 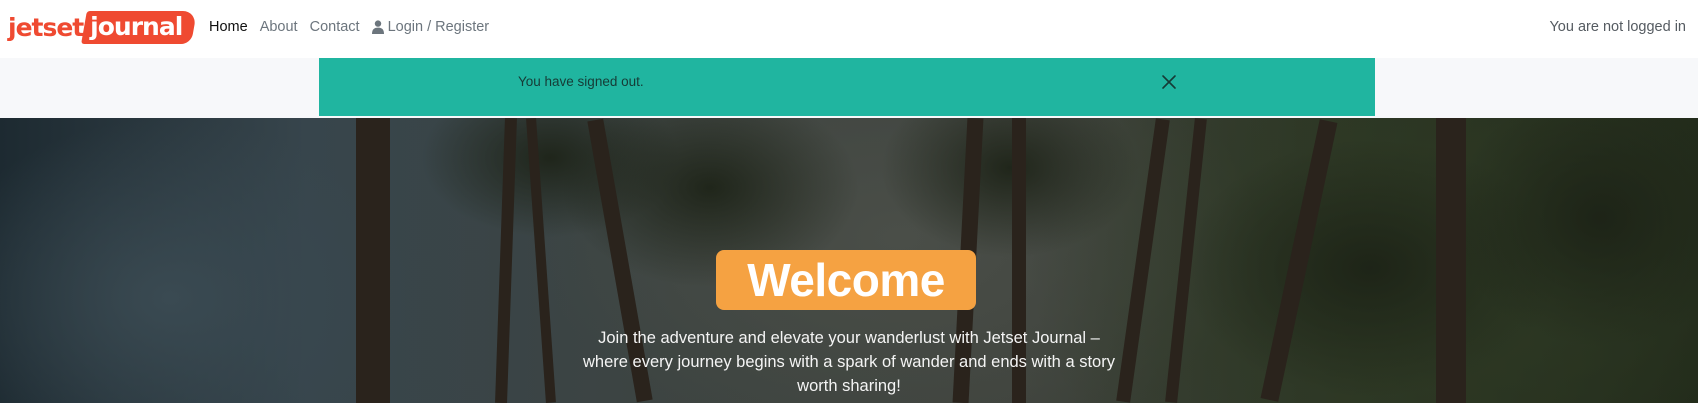 What do you see at coordinates (279, 27) in the screenshot?
I see `nav-link-about: About` at bounding box center [279, 27].